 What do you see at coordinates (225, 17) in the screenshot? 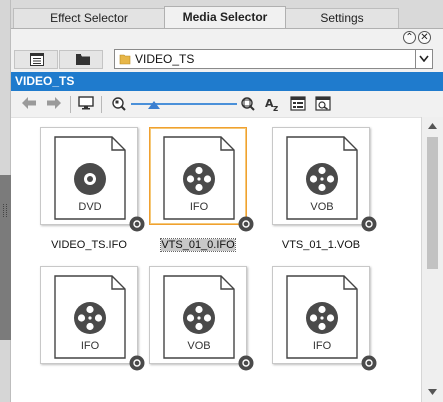
I see `tab-media-selector: Media Selector` at bounding box center [225, 17].